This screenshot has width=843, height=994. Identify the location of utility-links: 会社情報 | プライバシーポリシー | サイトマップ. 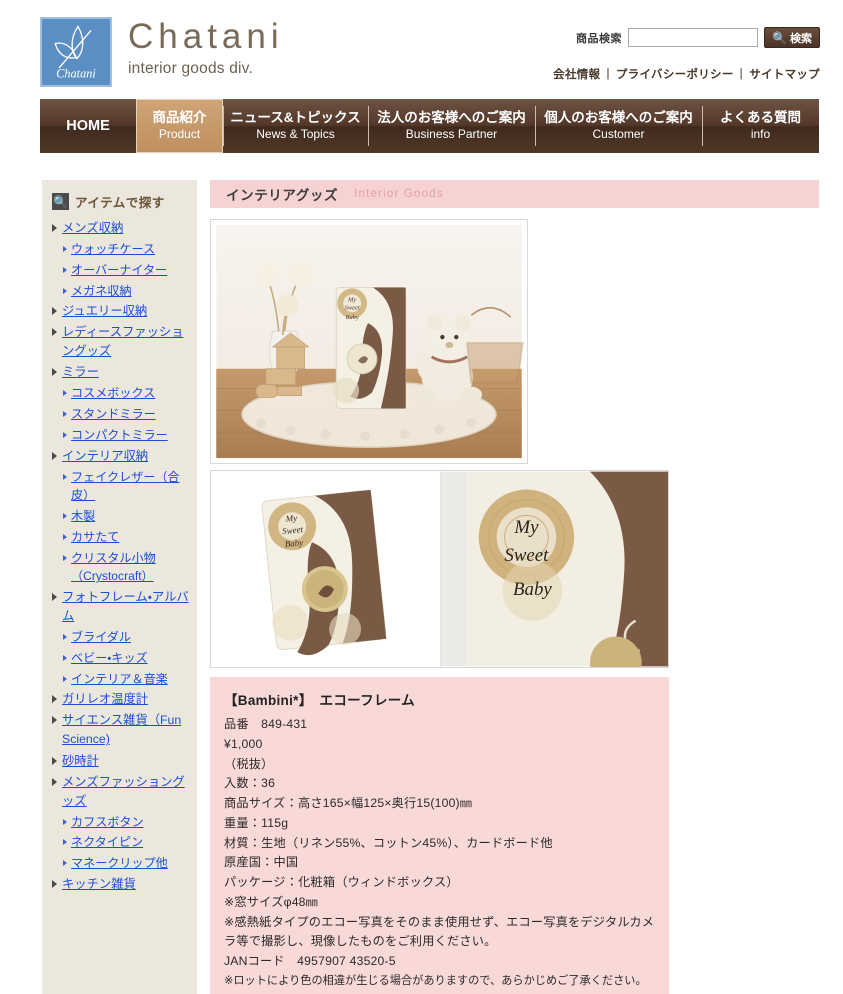
(686, 74).